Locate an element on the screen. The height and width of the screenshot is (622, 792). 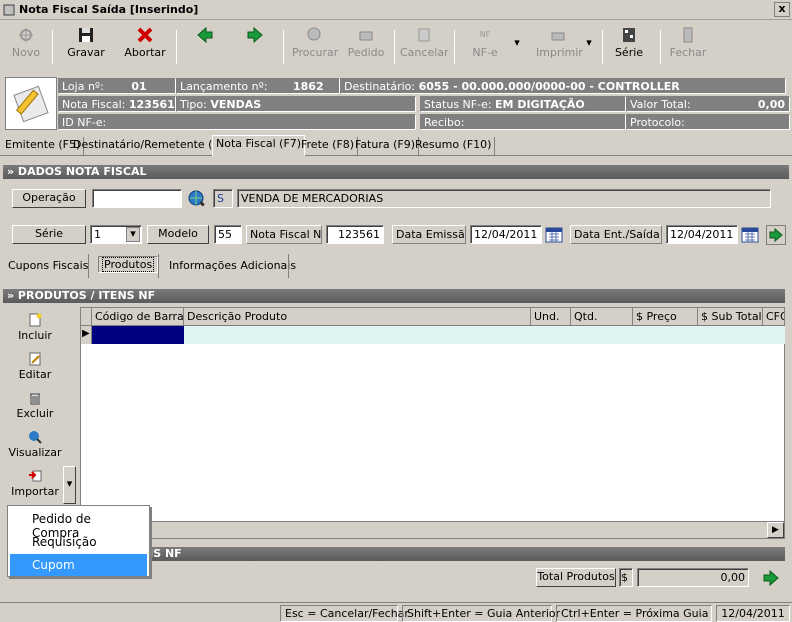
tab-fatura: Fatura (F9) is located at coordinates (386, 146).